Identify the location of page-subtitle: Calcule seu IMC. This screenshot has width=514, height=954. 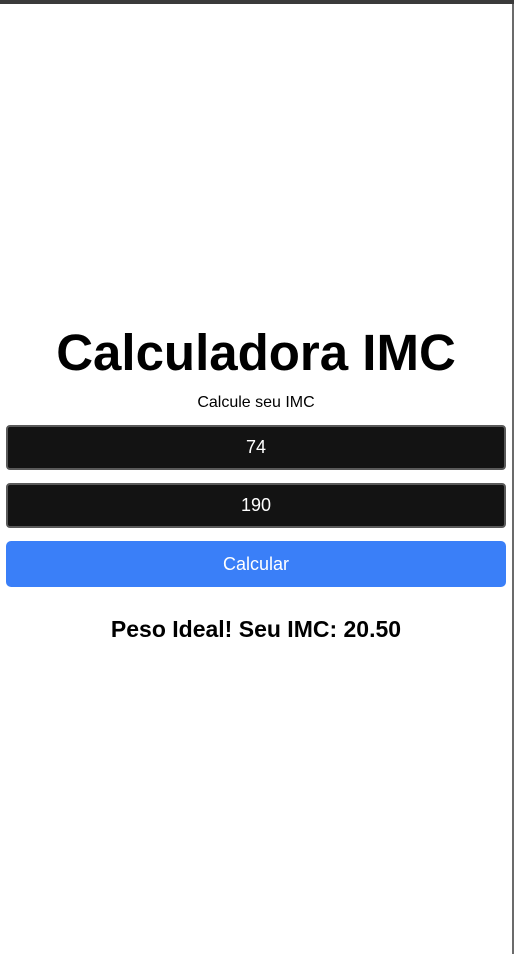
(256, 402).